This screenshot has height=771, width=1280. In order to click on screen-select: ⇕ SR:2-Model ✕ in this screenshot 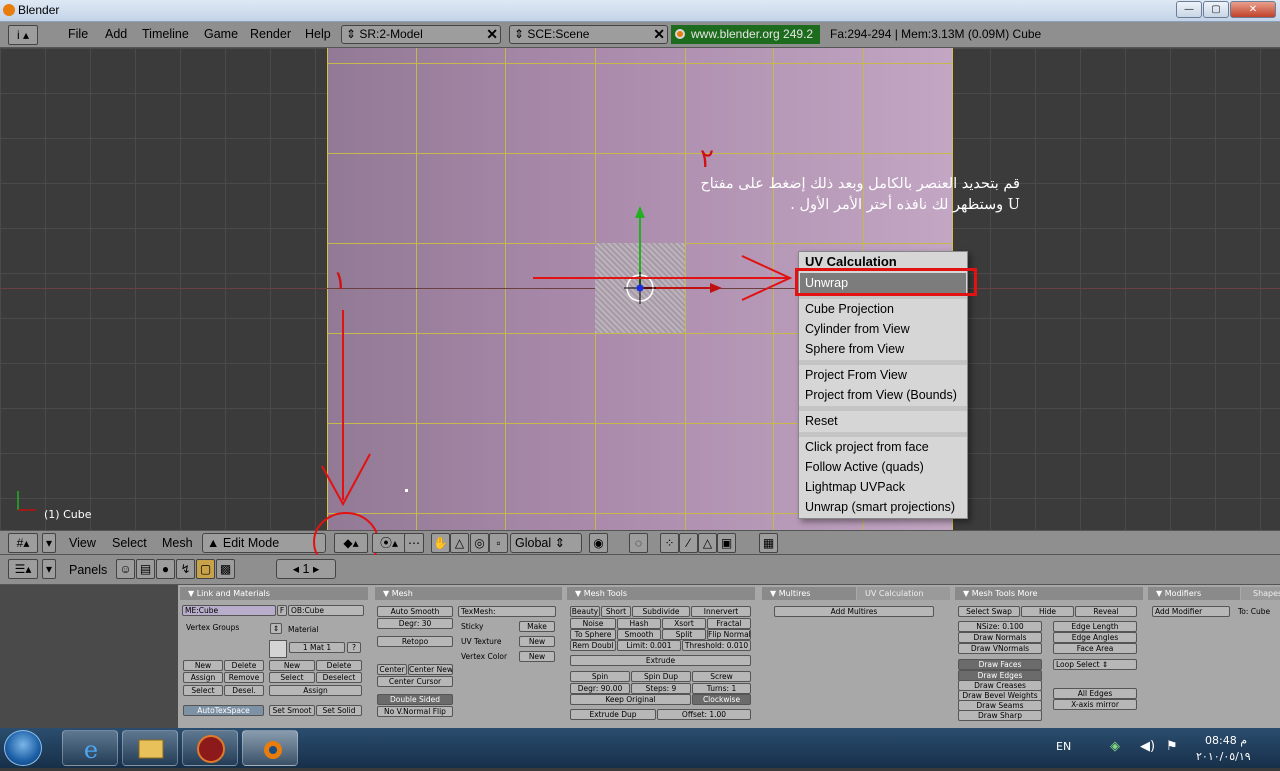, I will do `click(421, 34)`.